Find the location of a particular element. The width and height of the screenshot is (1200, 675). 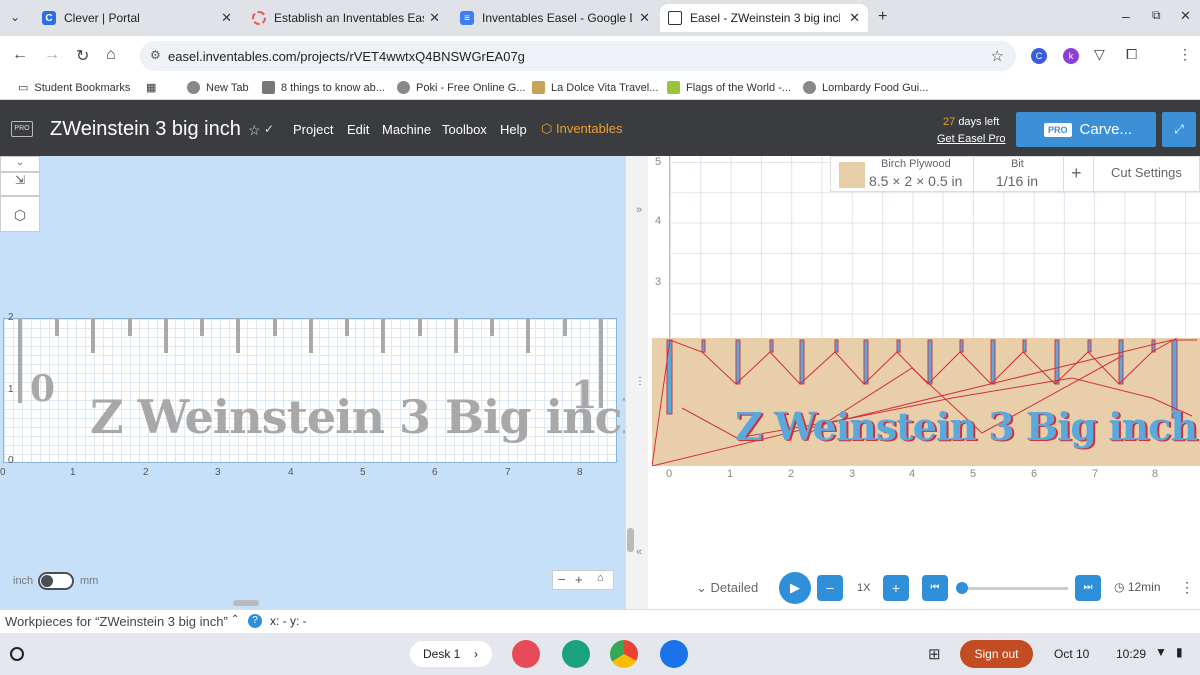

chevron-down-icon: ✓ is located at coordinates (269, 129).